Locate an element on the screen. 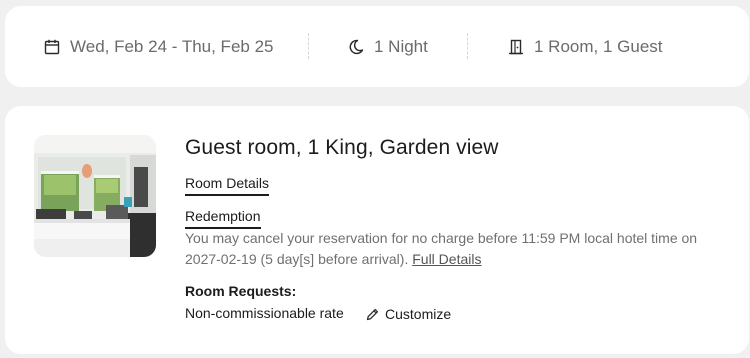  dates-summary: Wed, Feb 24 - Thu, Feb 25 is located at coordinates (159, 46).